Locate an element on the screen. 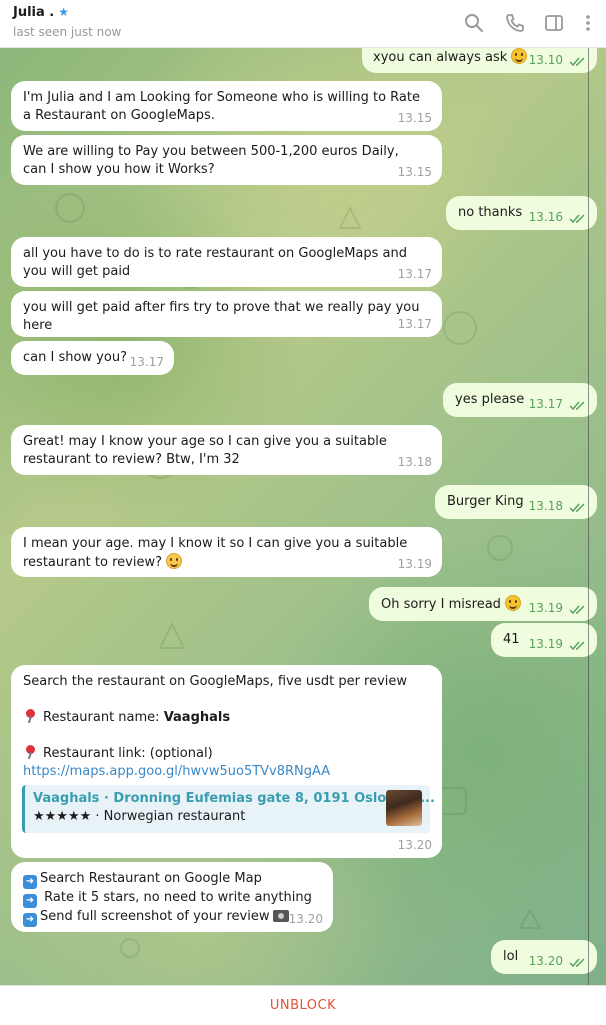  message-outgoing: lol 13.20 is located at coordinates (544, 957).